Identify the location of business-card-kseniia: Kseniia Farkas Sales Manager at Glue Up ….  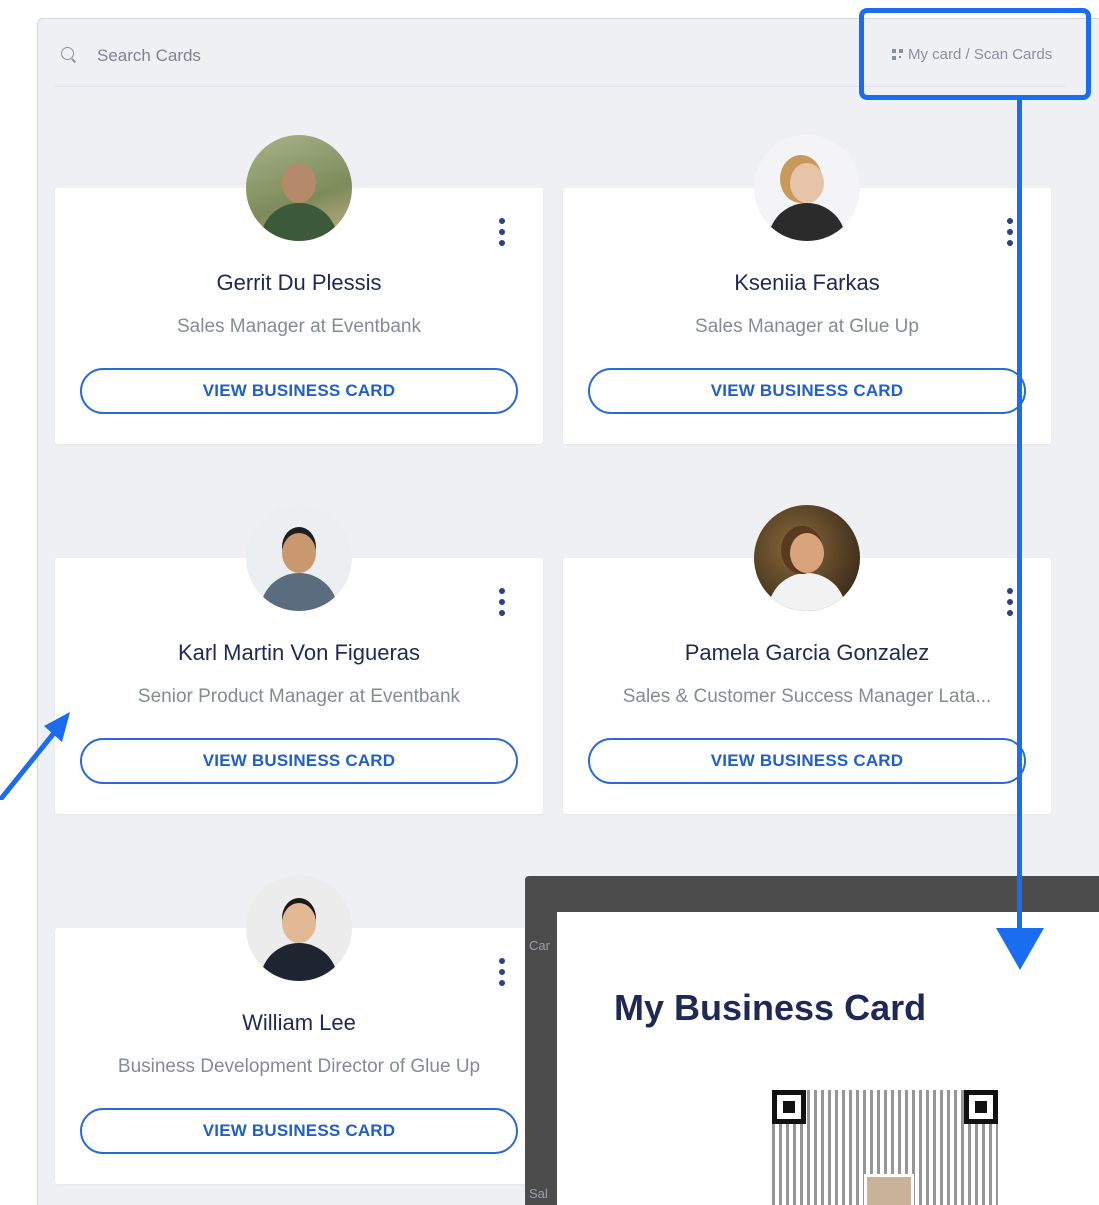
(807, 289).